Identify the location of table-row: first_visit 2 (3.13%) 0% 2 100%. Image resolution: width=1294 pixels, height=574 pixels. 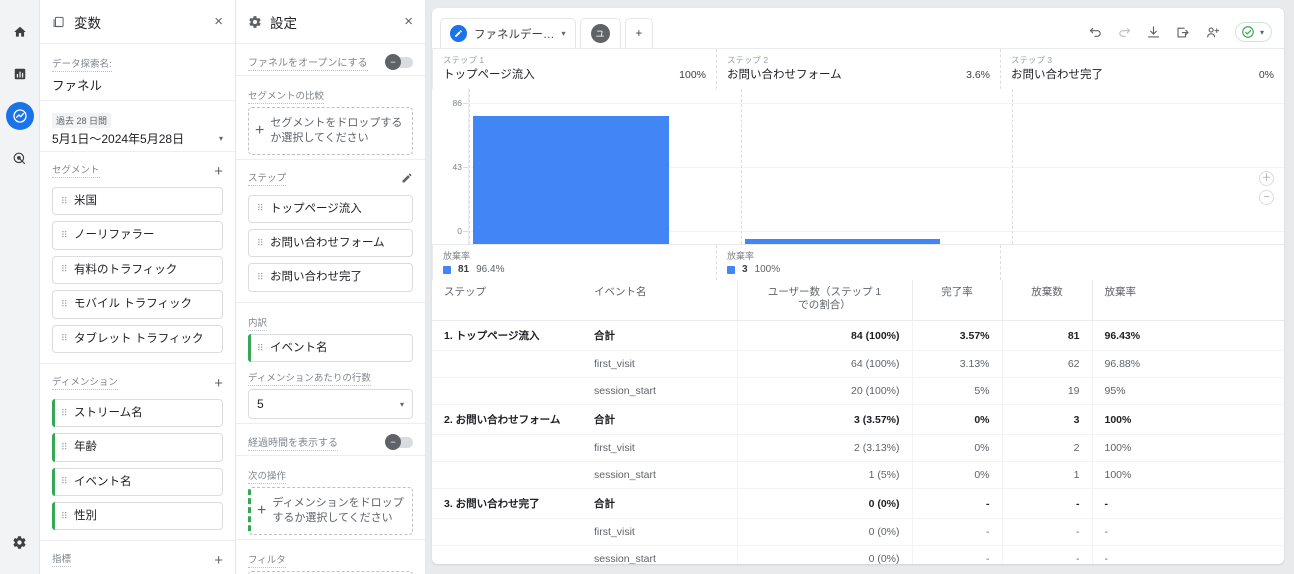
(858, 448).